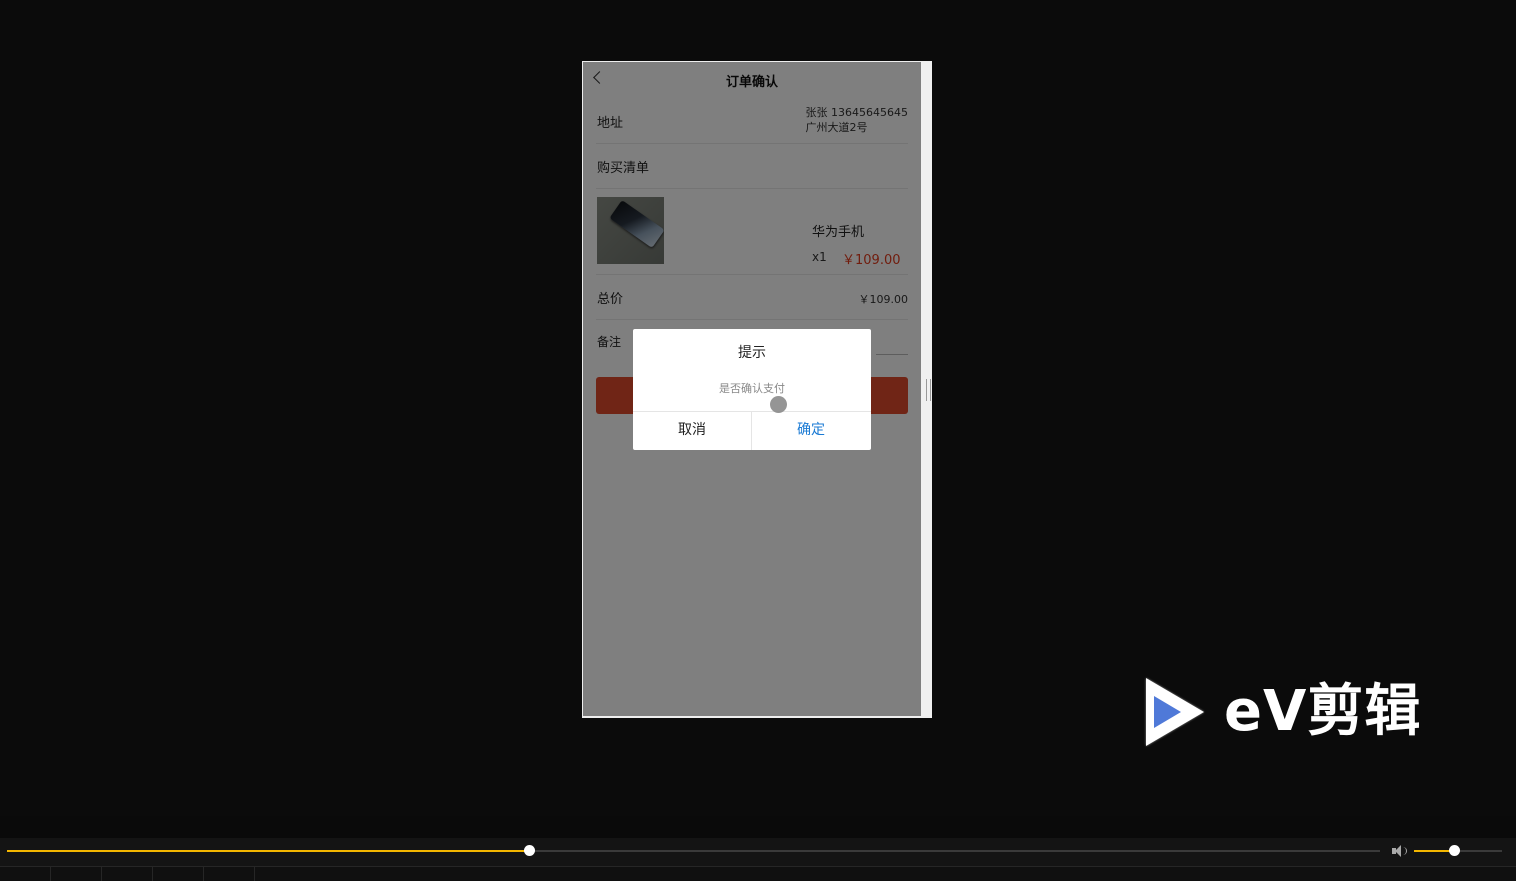  I want to click on player-controls, so click(758, 859).